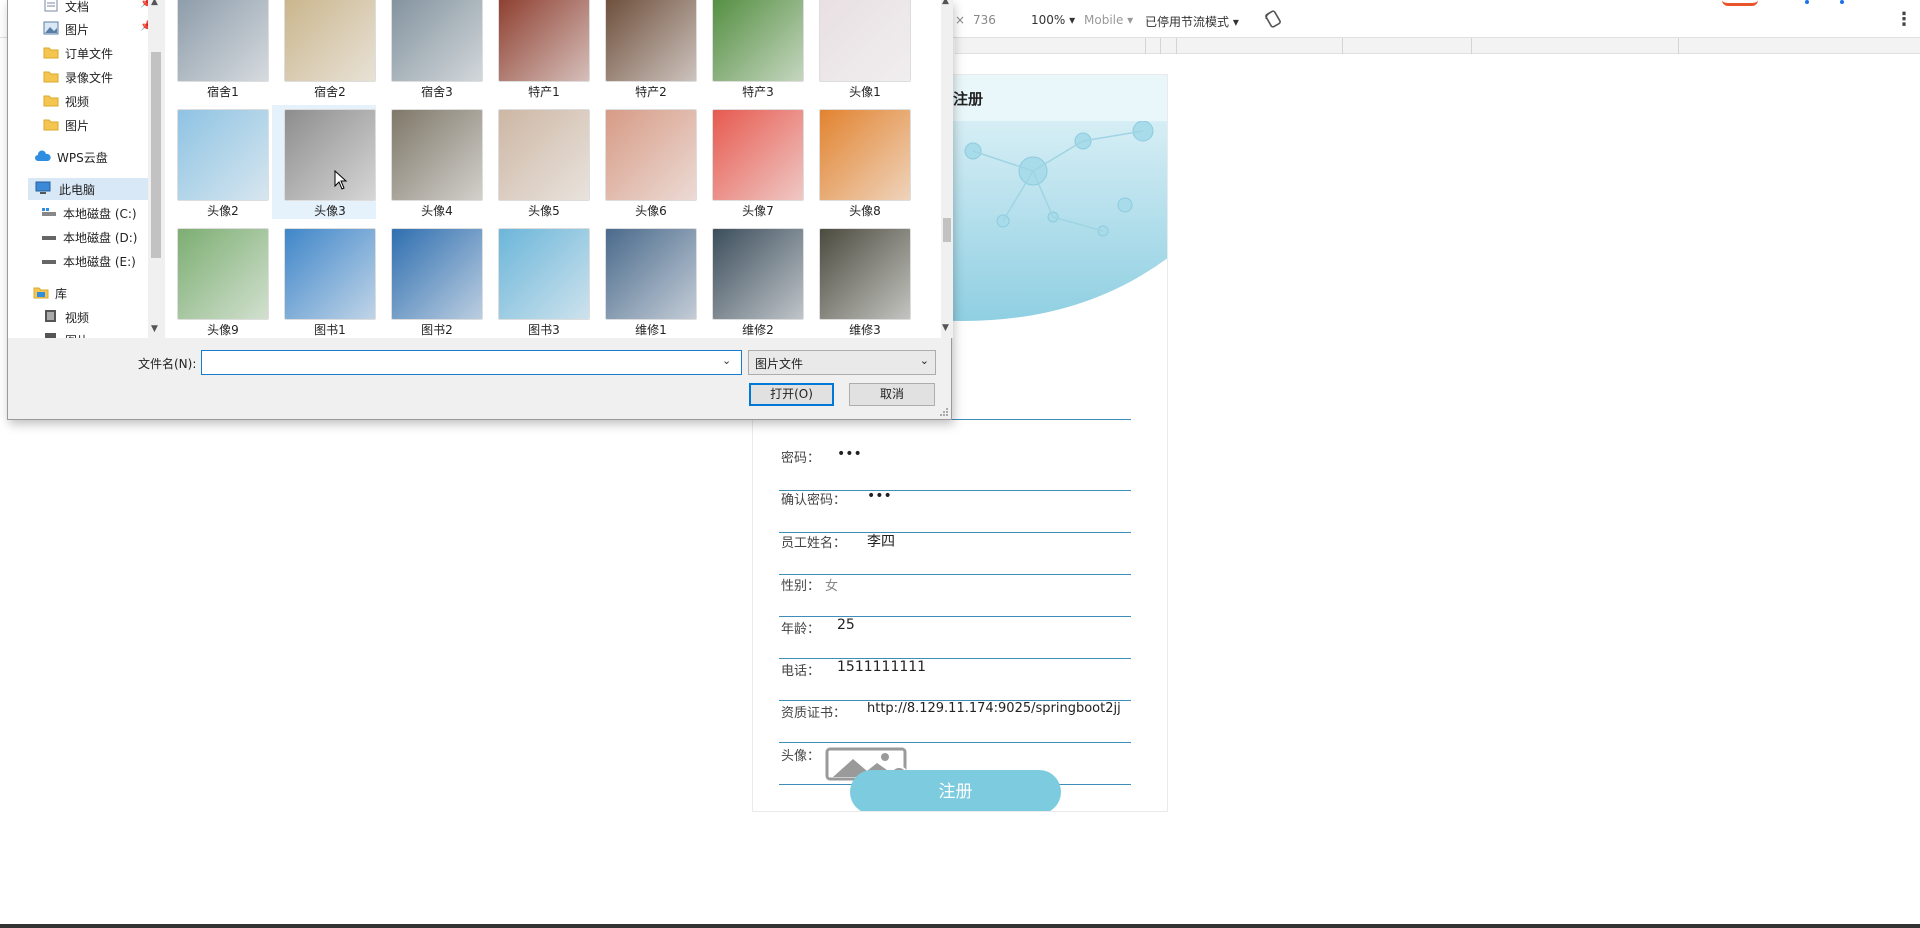 The image size is (1920, 928). What do you see at coordinates (330, 330) in the screenshot?
I see `file-name: 图书1` at bounding box center [330, 330].